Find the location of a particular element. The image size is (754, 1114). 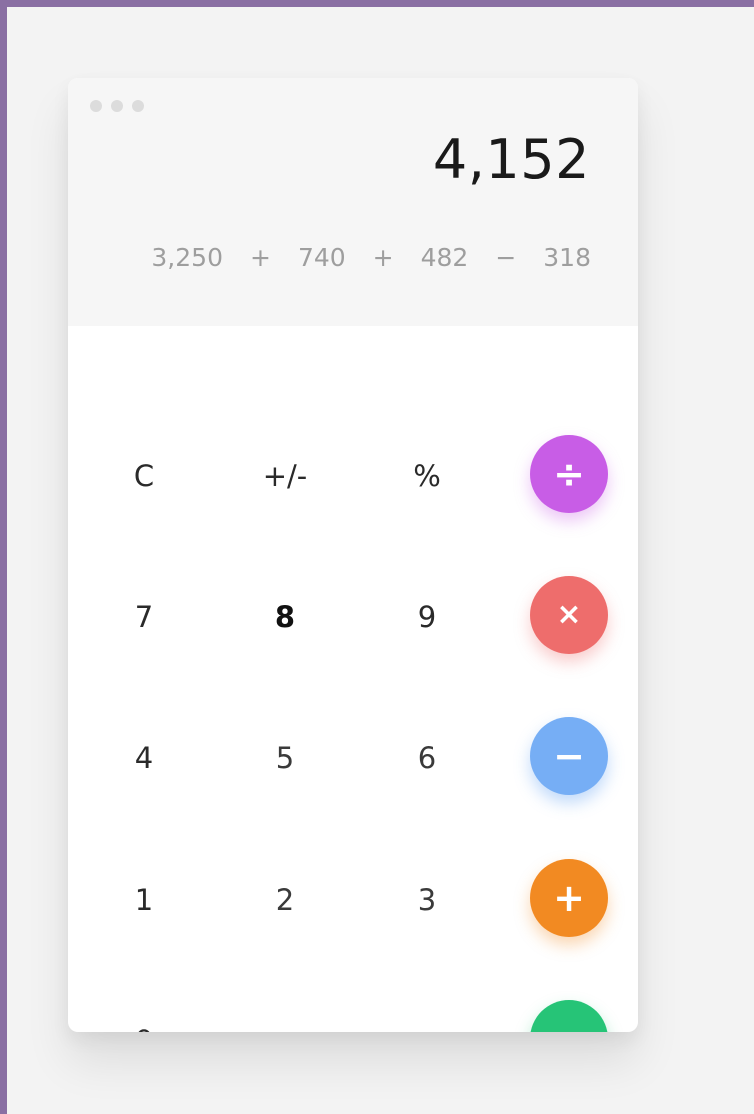

window-dot-maximize is located at coordinates (138, 106).